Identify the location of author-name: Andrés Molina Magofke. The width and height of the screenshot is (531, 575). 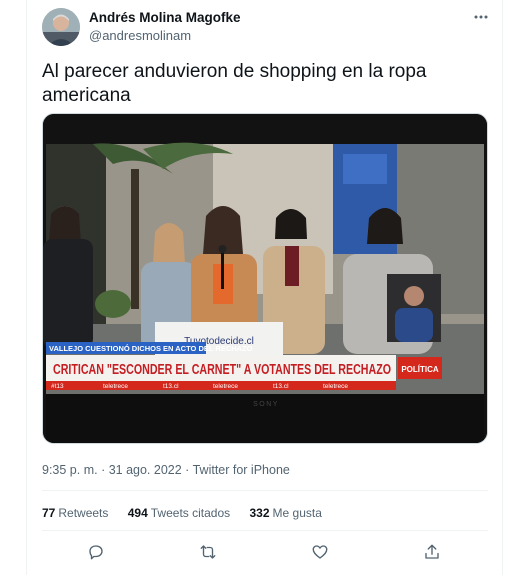
(165, 17).